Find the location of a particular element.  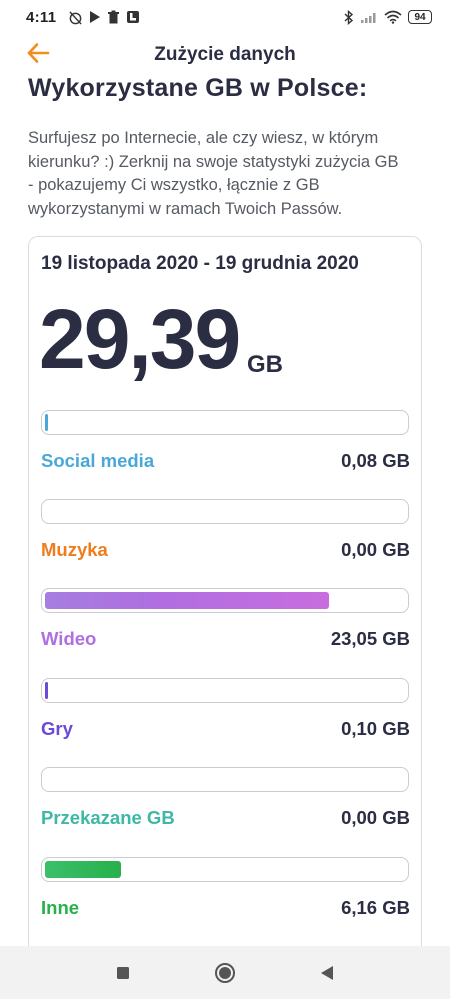

category-games: Gry 0,10 GB is located at coordinates (226, 723).